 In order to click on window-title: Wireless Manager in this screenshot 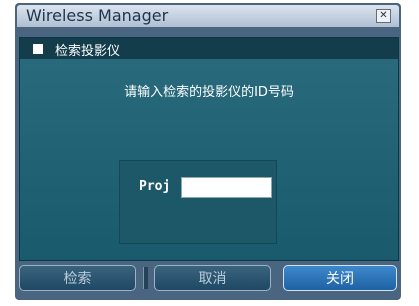, I will do `click(97, 15)`.